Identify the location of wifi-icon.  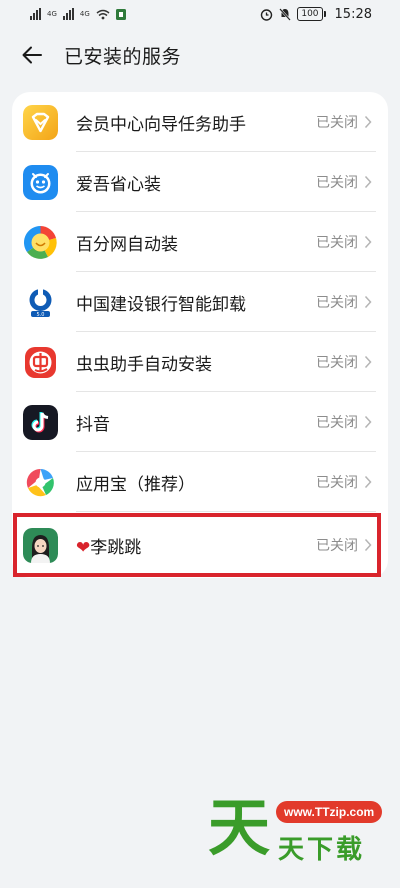
(103, 14).